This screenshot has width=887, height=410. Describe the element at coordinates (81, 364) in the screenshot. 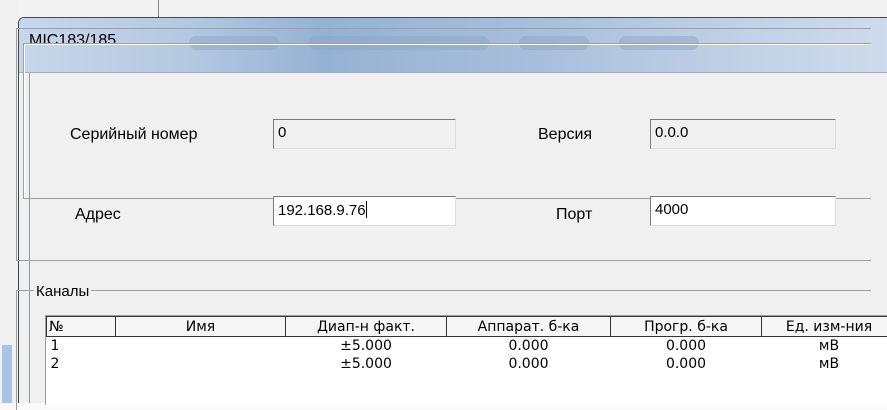

I see `cell-number: 2` at that location.